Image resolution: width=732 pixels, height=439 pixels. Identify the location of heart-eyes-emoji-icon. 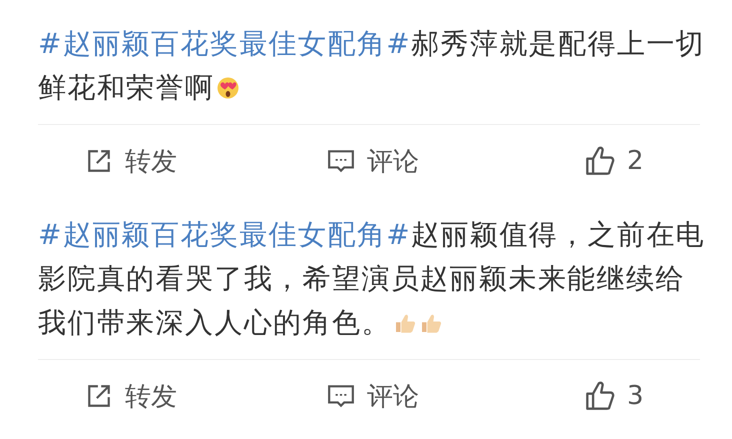
(228, 88).